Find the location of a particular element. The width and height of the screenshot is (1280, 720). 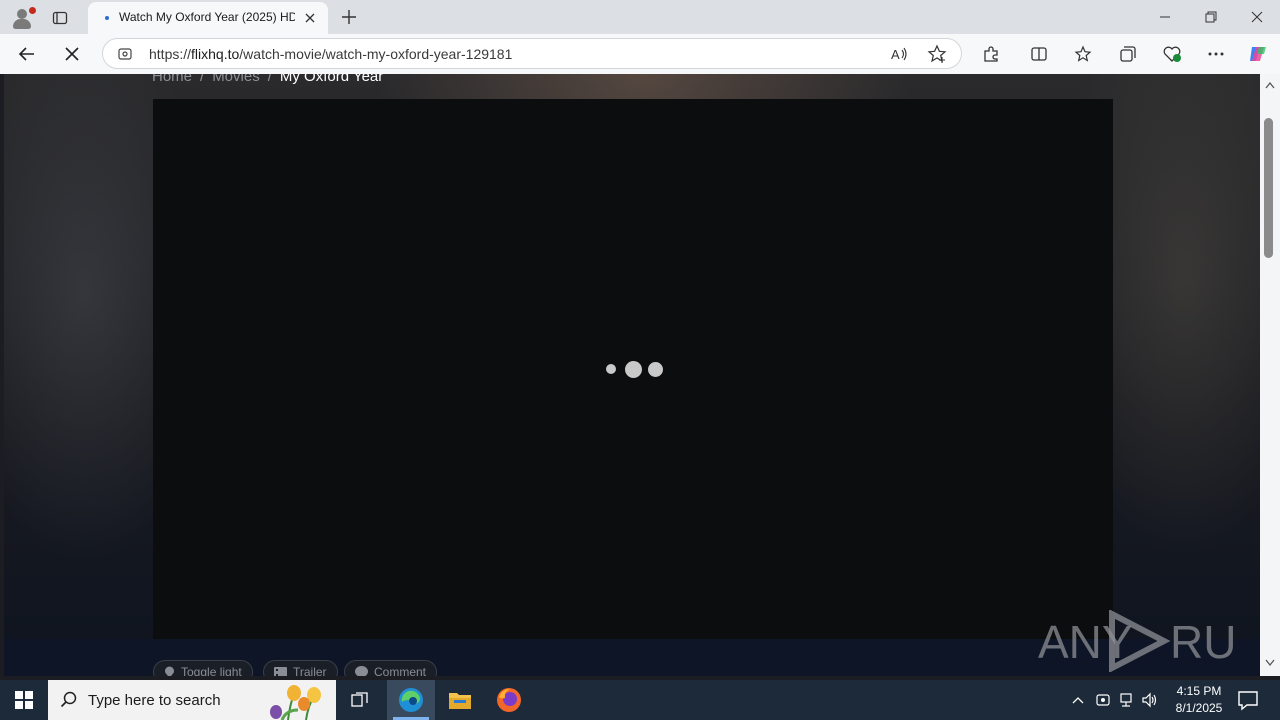

task-view-icon is located at coordinates (359, 699).